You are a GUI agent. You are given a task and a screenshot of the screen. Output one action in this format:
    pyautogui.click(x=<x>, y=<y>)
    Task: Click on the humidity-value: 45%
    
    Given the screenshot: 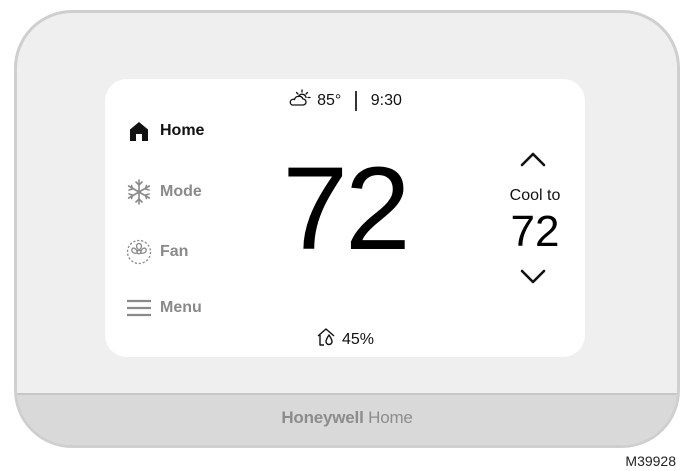 What is the action you would take?
    pyautogui.click(x=358, y=339)
    